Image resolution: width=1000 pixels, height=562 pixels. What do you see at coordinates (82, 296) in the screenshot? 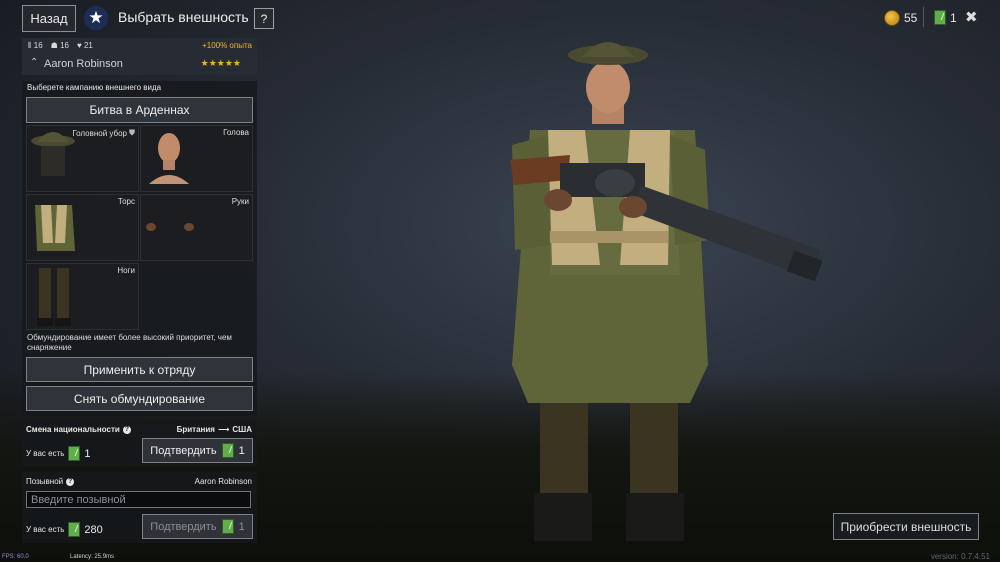
I see `slot-legs: Ноги` at bounding box center [82, 296].